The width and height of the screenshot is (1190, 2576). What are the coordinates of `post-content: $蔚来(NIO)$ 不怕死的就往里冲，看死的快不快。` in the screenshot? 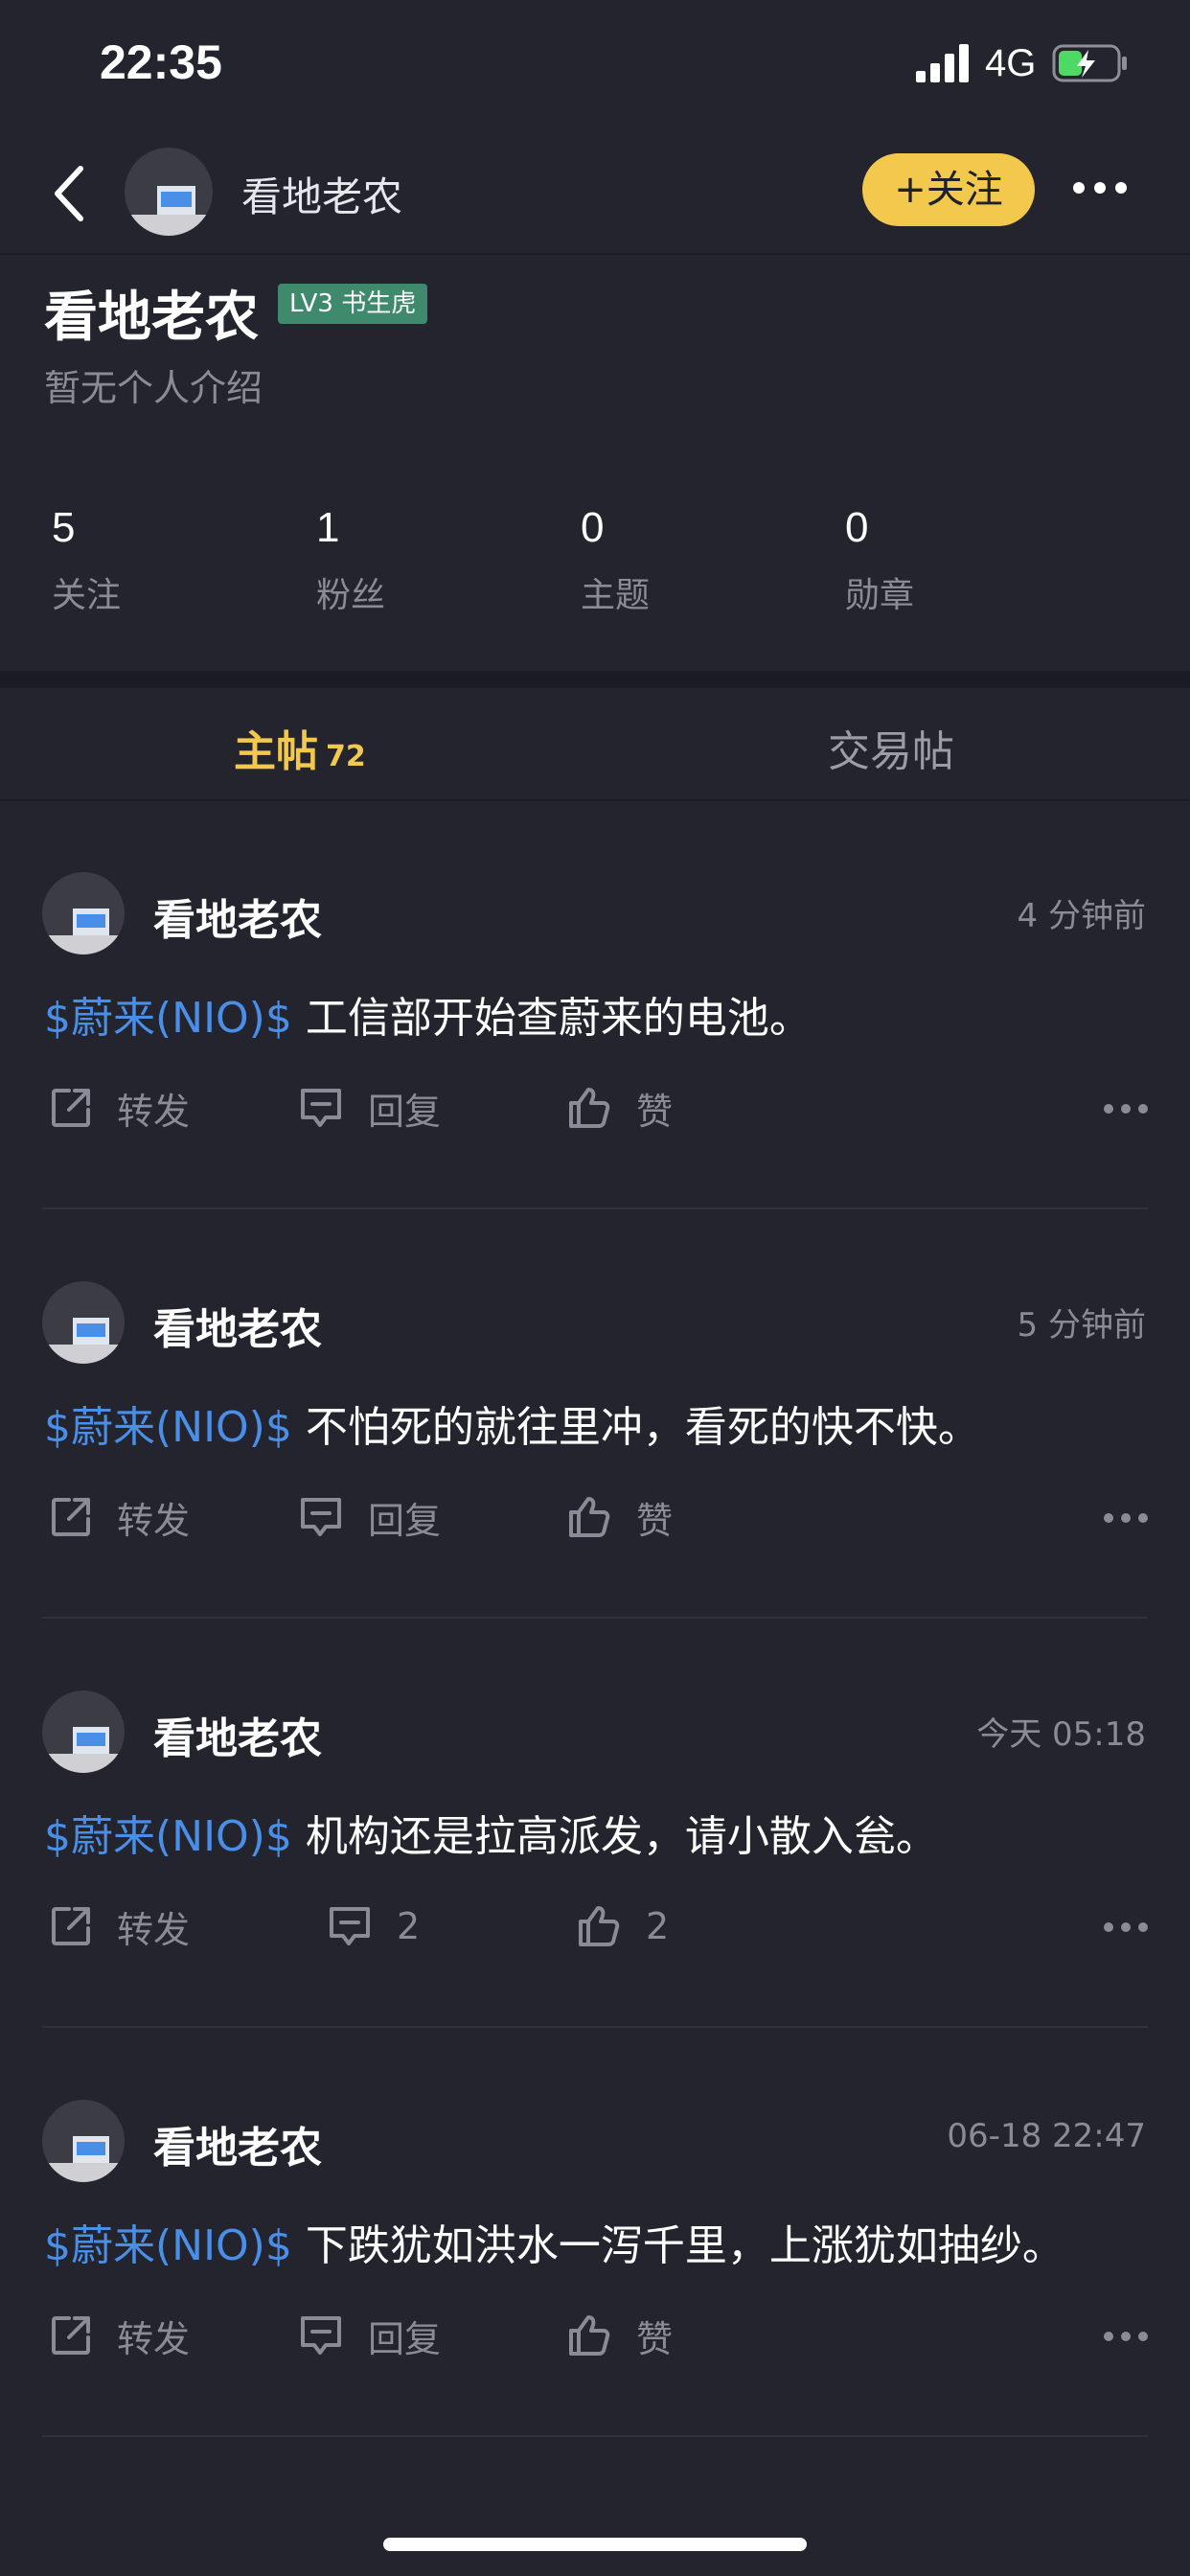 It's located at (595, 1423).